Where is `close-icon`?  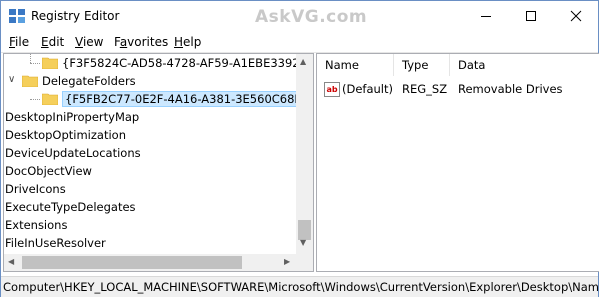 close-icon is located at coordinates (576, 16).